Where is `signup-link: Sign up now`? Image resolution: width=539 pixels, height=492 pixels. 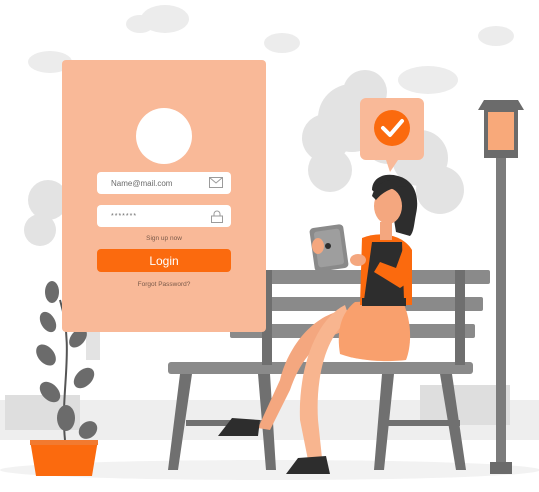 signup-link: Sign up now is located at coordinates (164, 238).